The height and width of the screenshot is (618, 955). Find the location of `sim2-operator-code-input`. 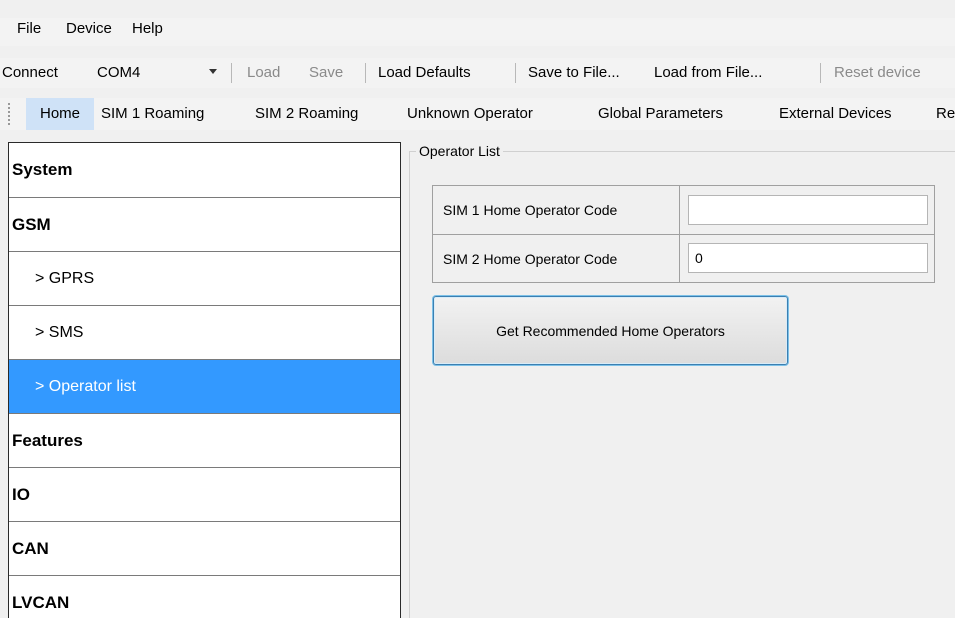

sim2-operator-code-input is located at coordinates (808, 258).